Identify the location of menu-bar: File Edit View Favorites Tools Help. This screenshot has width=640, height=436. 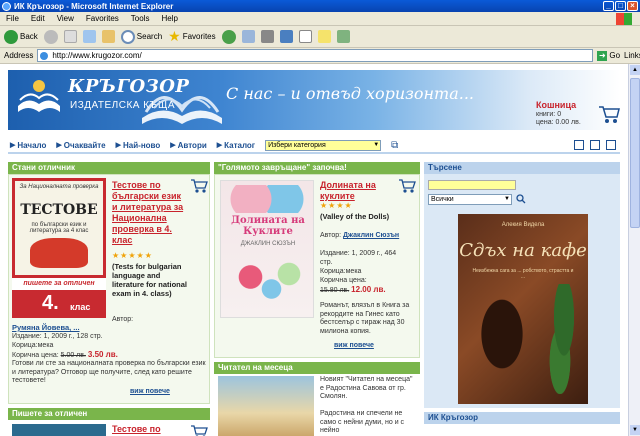
(320, 19).